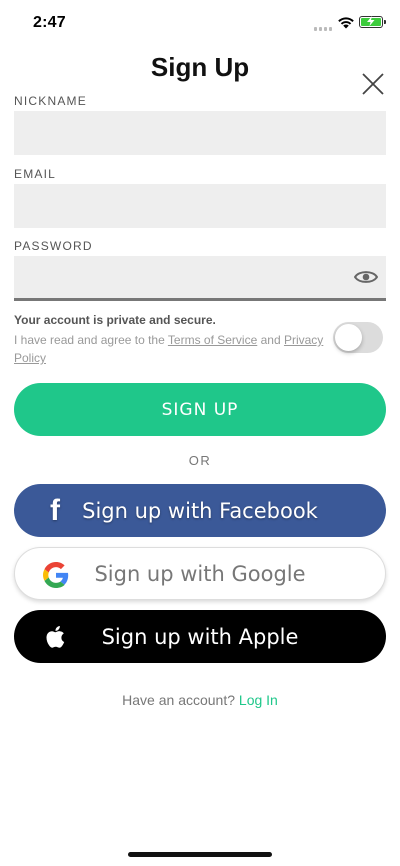  Describe the element at coordinates (49, 22) in the screenshot. I see `status-time: 2:47` at that location.